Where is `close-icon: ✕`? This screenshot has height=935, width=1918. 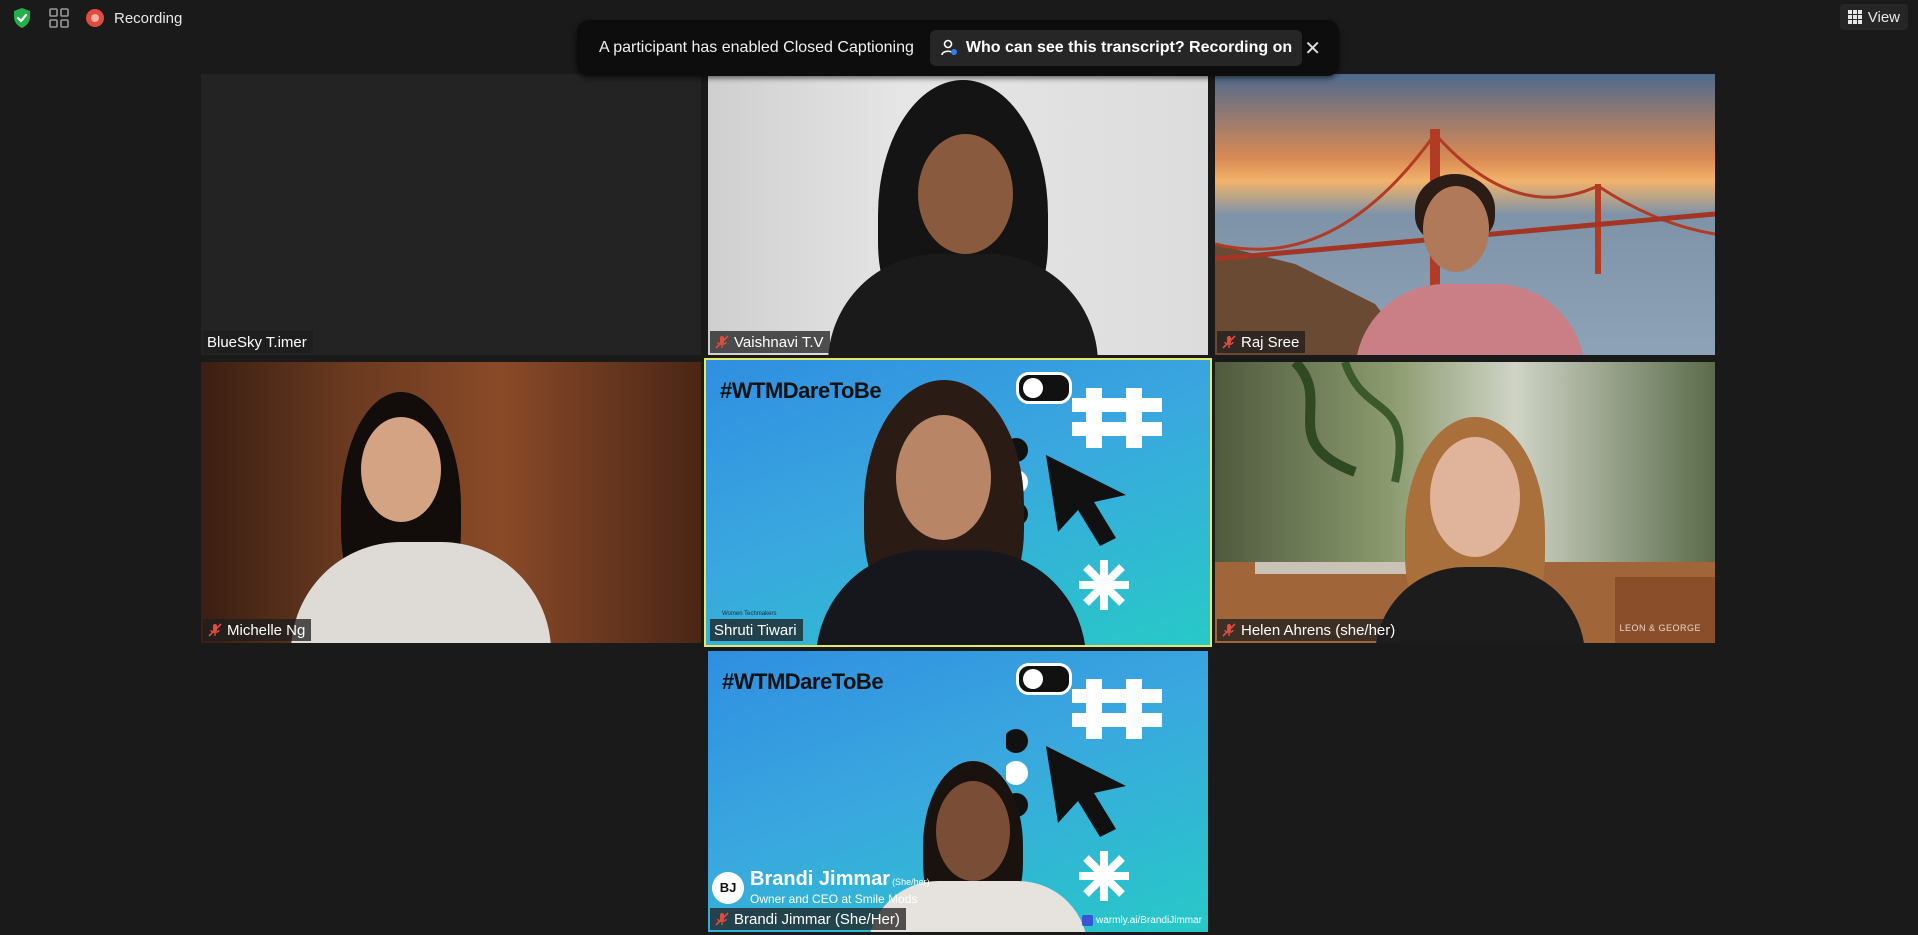
close-icon: ✕ is located at coordinates (1312, 48).